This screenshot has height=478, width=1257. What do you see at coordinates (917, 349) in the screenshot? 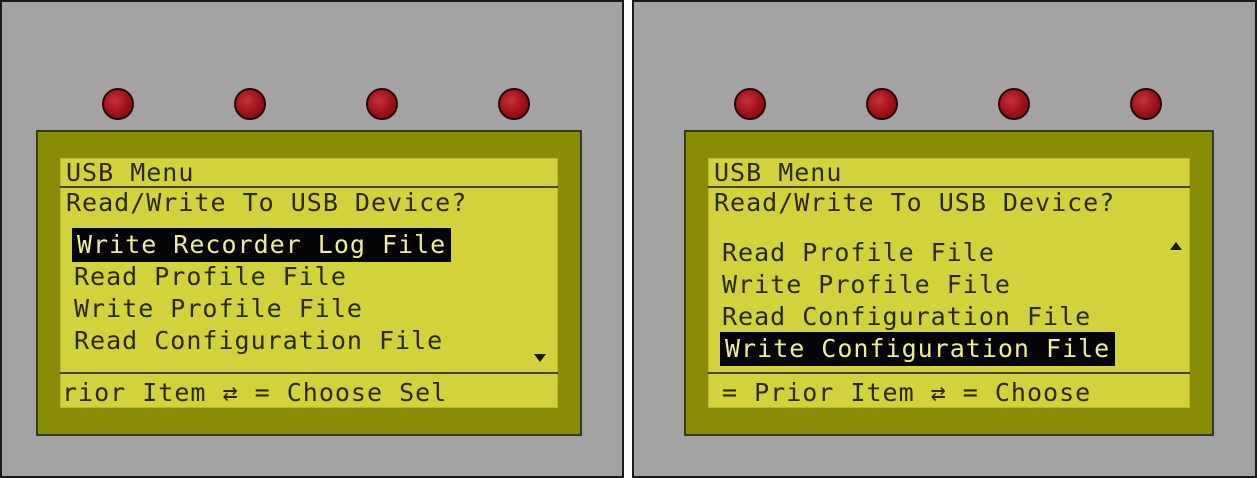
I see `menu-item-selected: Write Configuration File` at bounding box center [917, 349].